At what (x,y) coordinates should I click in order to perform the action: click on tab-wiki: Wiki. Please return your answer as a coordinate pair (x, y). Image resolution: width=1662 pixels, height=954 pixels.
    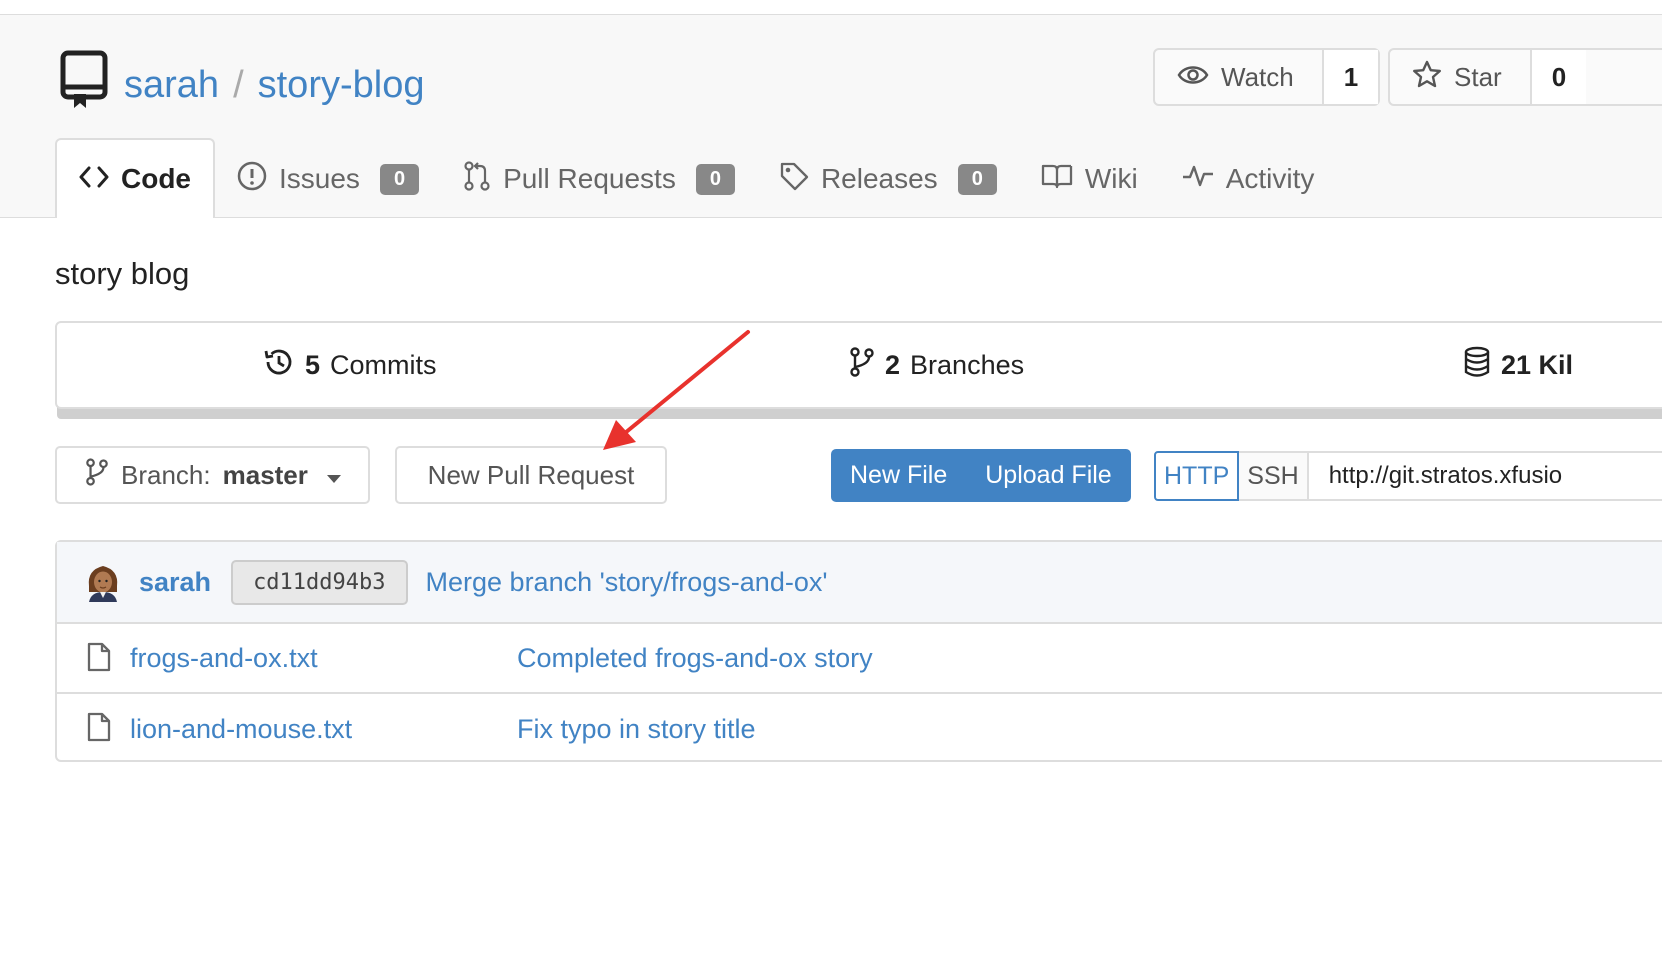
    Looking at the image, I should click on (1089, 179).